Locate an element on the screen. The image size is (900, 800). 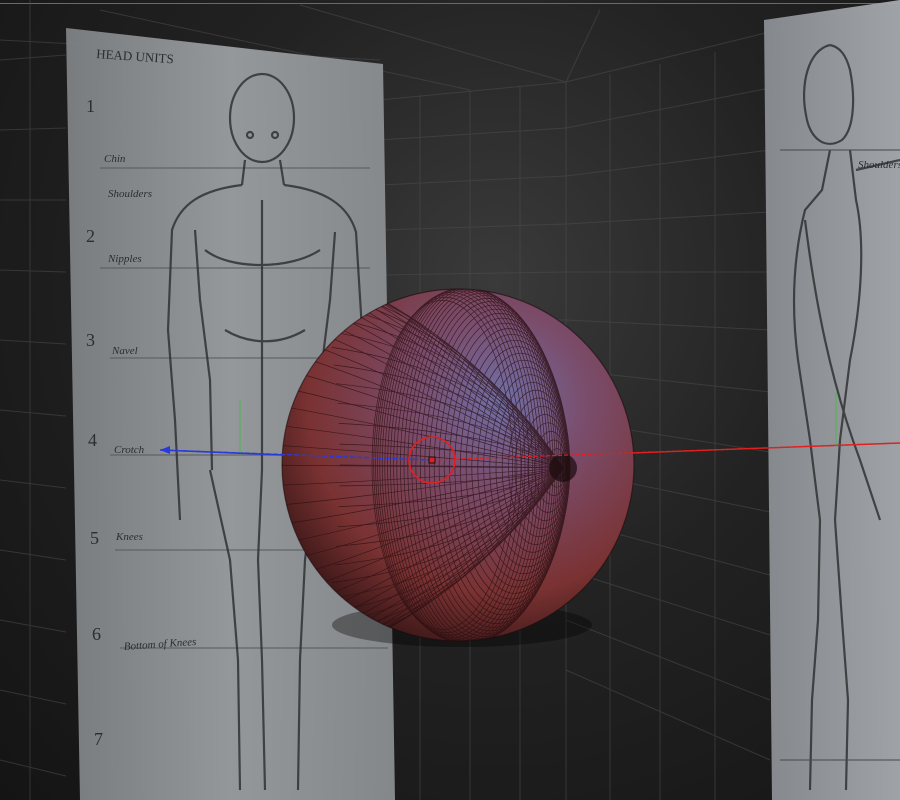
landmark-label: Knees is located at coordinates (129, 537).